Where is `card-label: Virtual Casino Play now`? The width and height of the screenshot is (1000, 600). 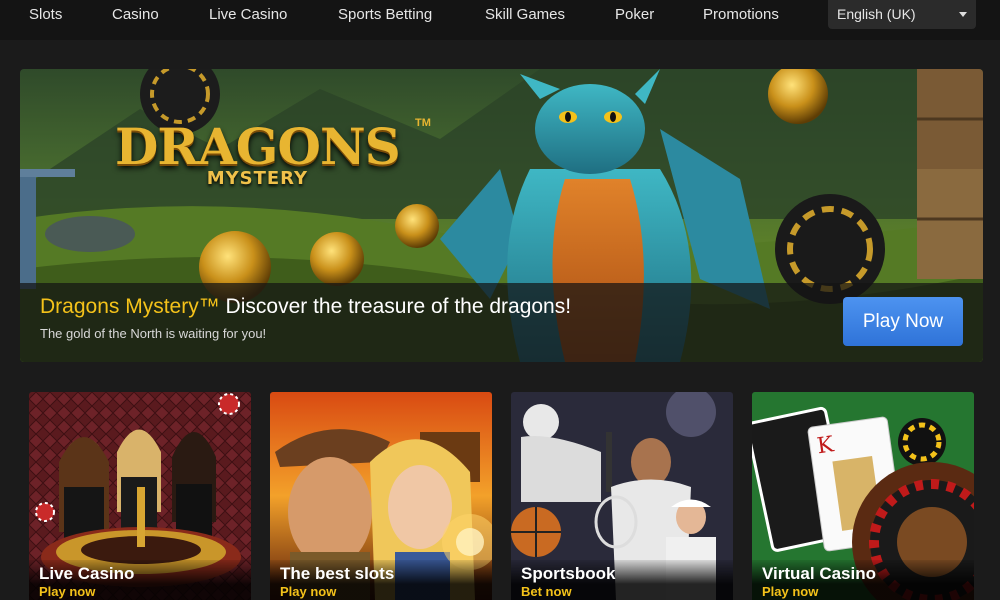
card-label: Virtual Casino Play now is located at coordinates (863, 580).